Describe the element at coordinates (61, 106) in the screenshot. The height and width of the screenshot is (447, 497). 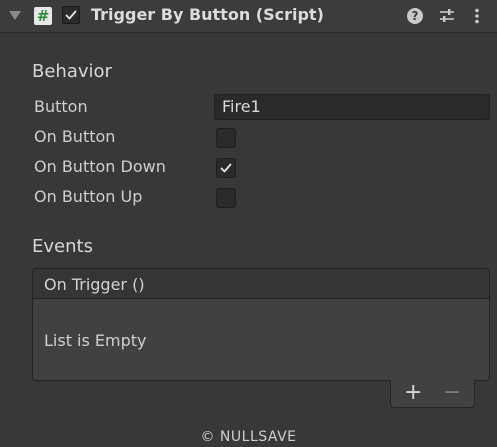
I see `button-field-label: Button` at that location.